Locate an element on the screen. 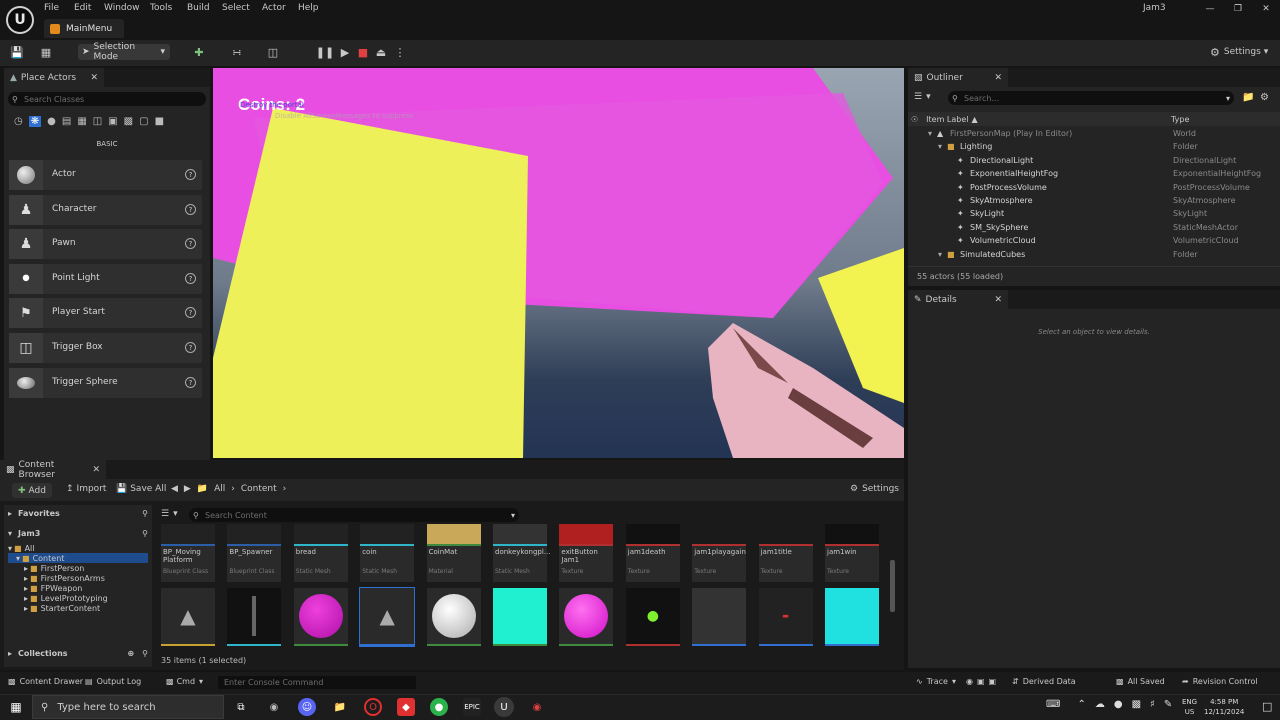  actor-item-actor: Actor ? is located at coordinates (105, 175).